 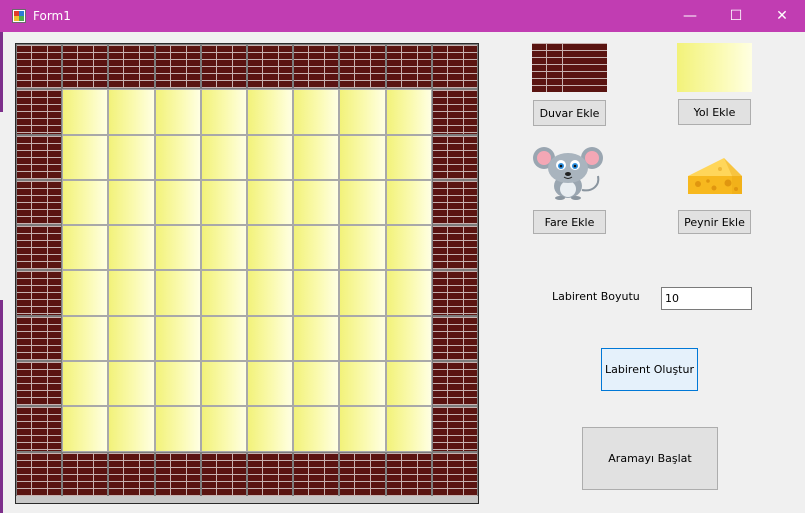 I want to click on maximize-button: ☐, so click(x=736, y=16).